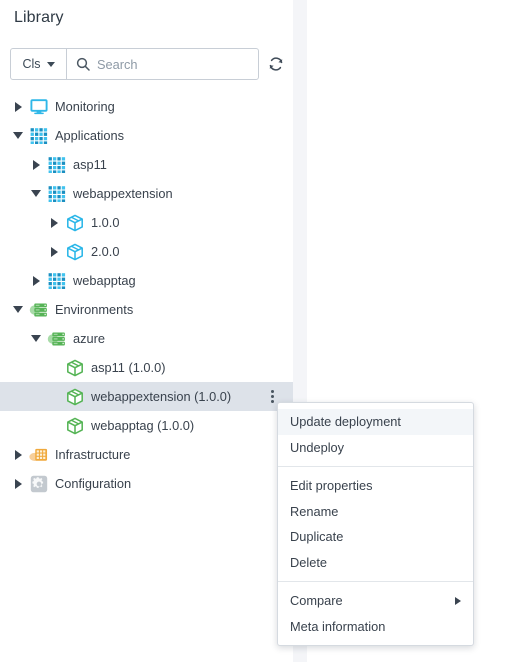  I want to click on tree-item: asp11, so click(146, 164).